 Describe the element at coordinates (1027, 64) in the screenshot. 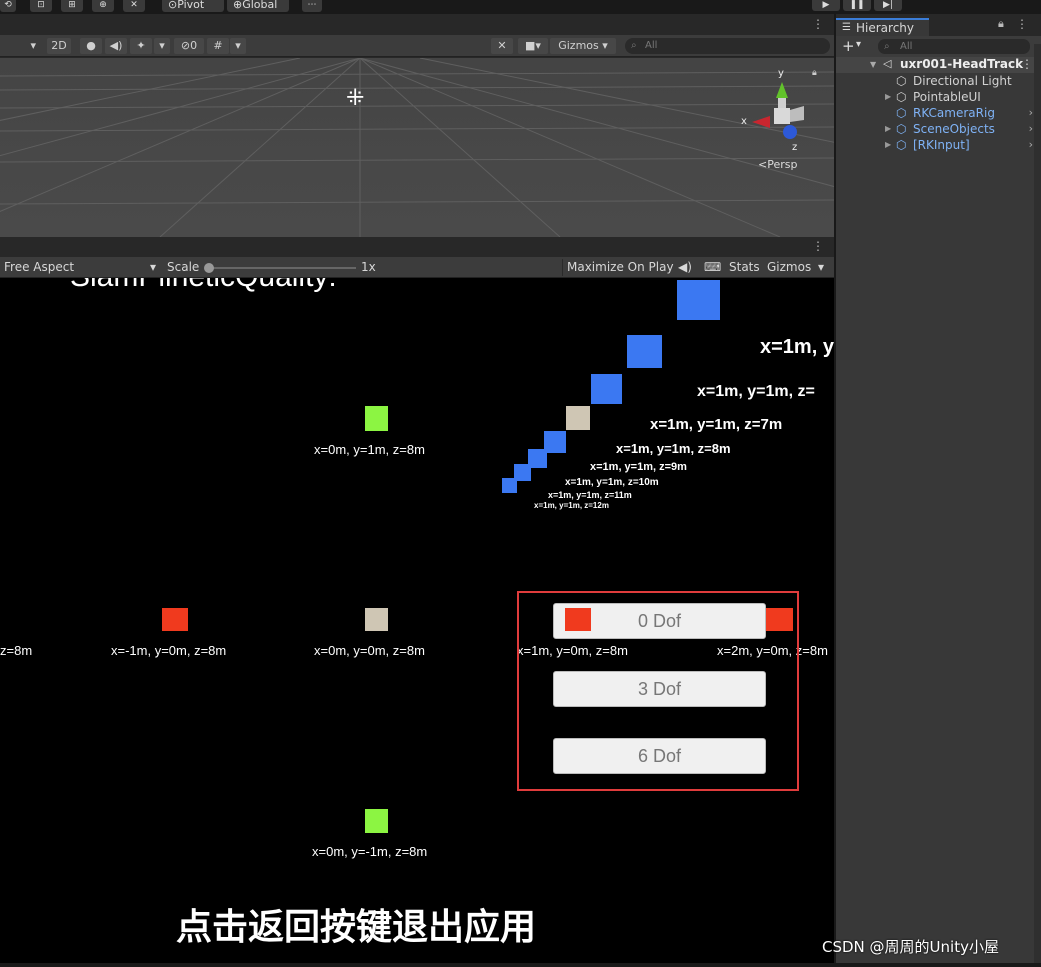

I see `scene-menu-icon: ⋮` at that location.